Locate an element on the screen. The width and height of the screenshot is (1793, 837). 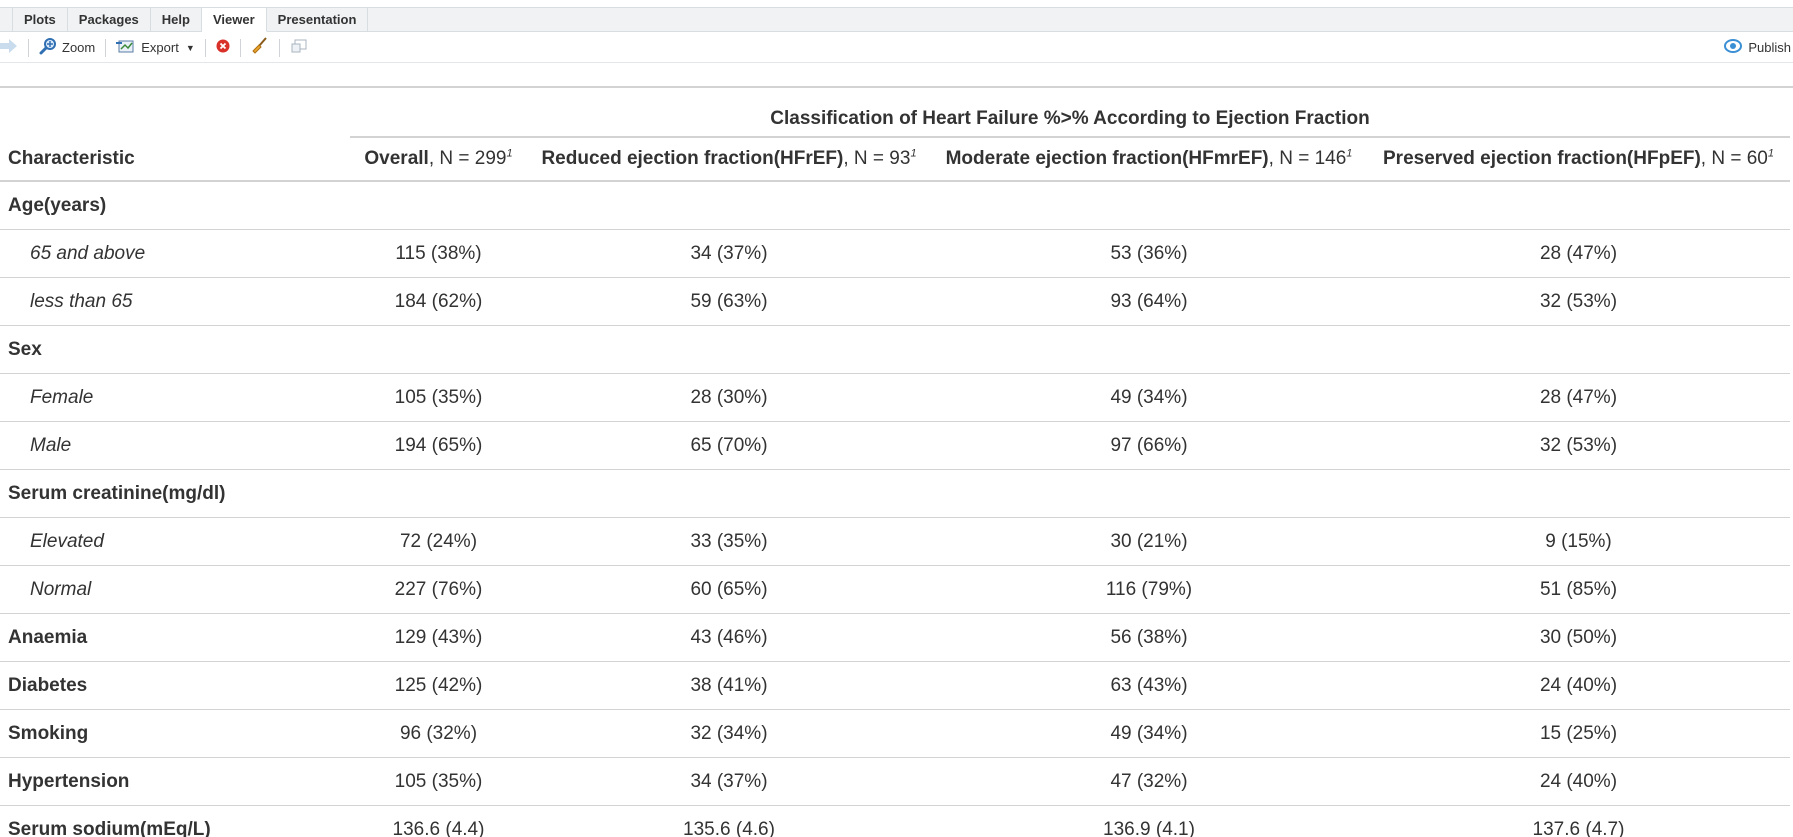
zoom-icon is located at coordinates (48, 47).